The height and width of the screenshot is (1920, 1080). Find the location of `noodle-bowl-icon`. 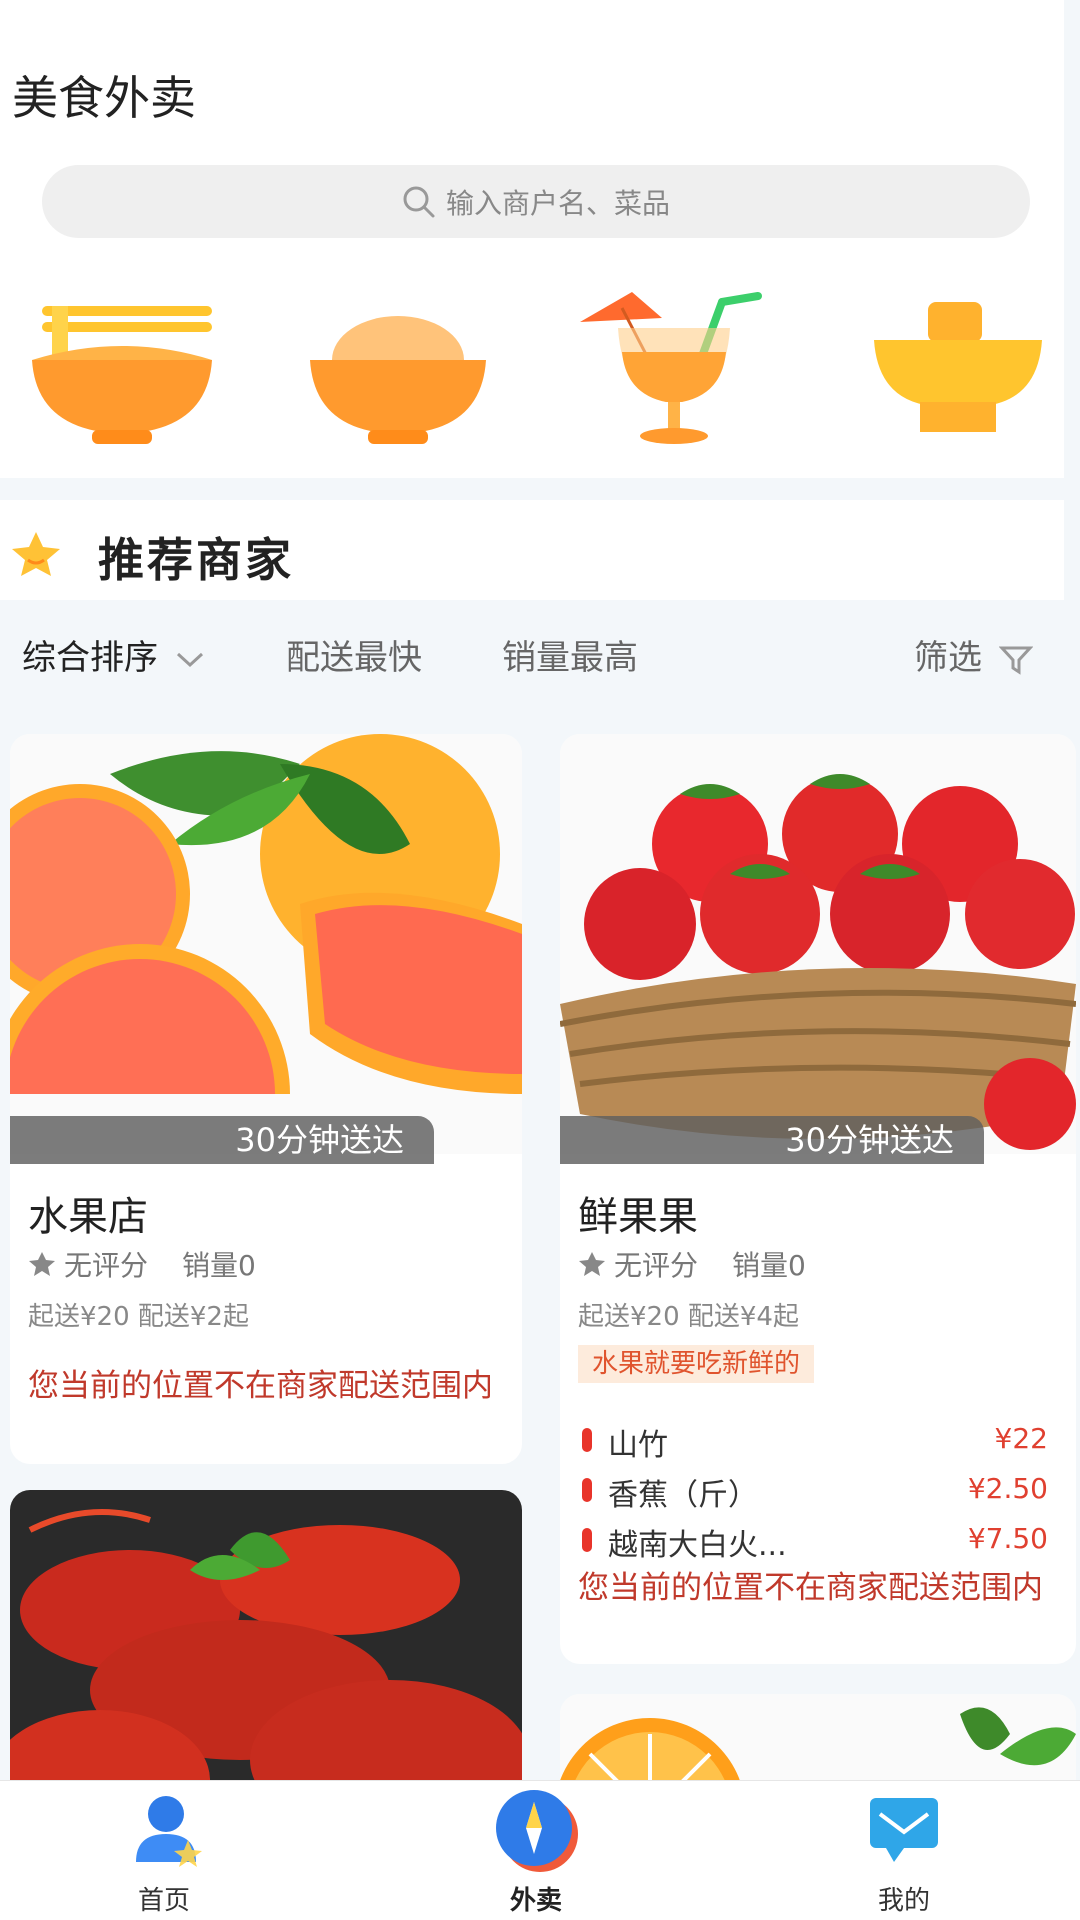

noodle-bowl-icon is located at coordinates (122, 367).